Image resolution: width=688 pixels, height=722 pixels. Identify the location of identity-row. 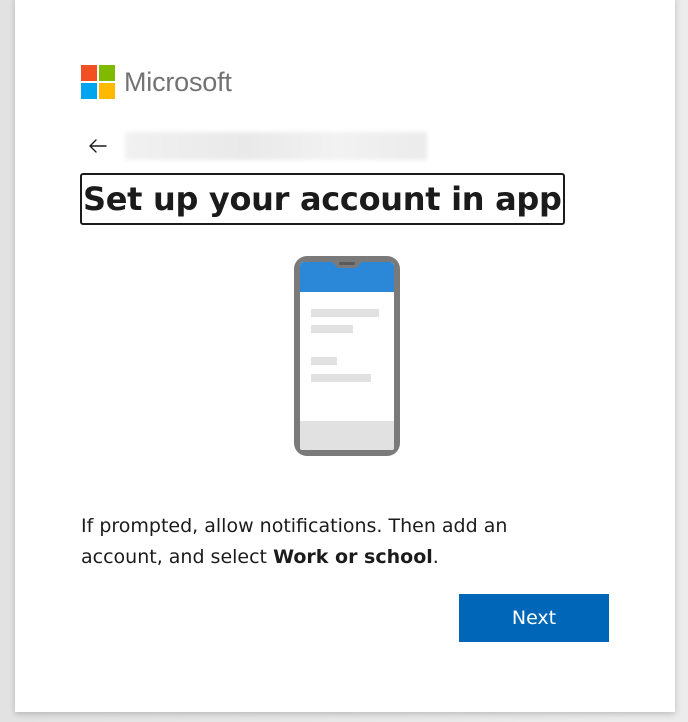
(257, 146).